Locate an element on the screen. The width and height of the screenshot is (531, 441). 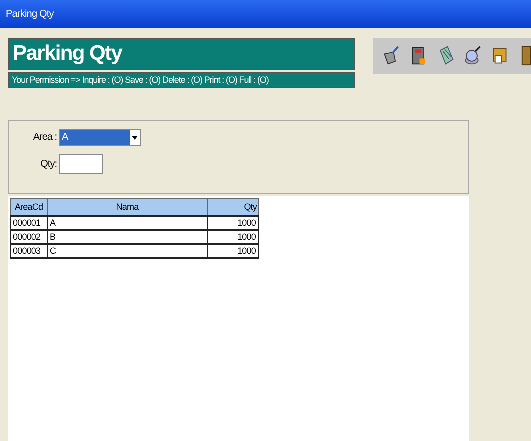
table-cell: 000001 is located at coordinates (29, 223).